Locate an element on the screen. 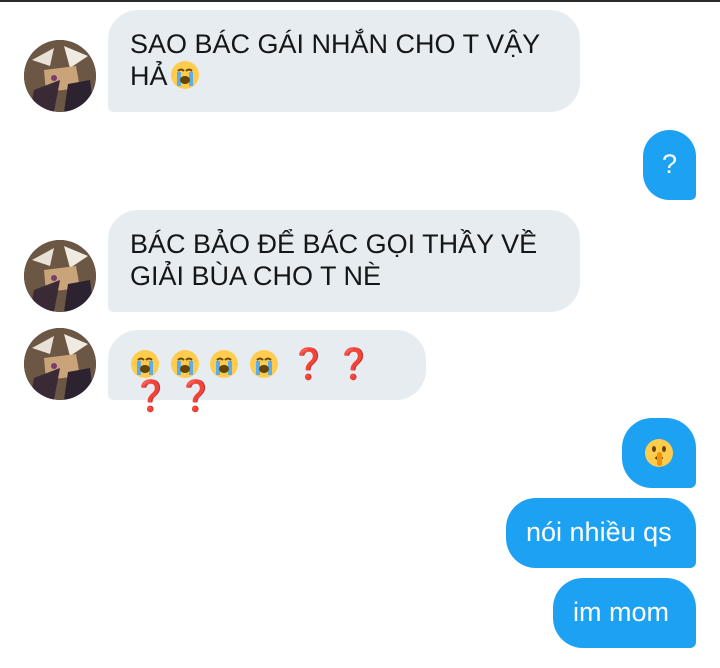 The width and height of the screenshot is (720, 668). message-bubble-outgoing is located at coordinates (659, 453).